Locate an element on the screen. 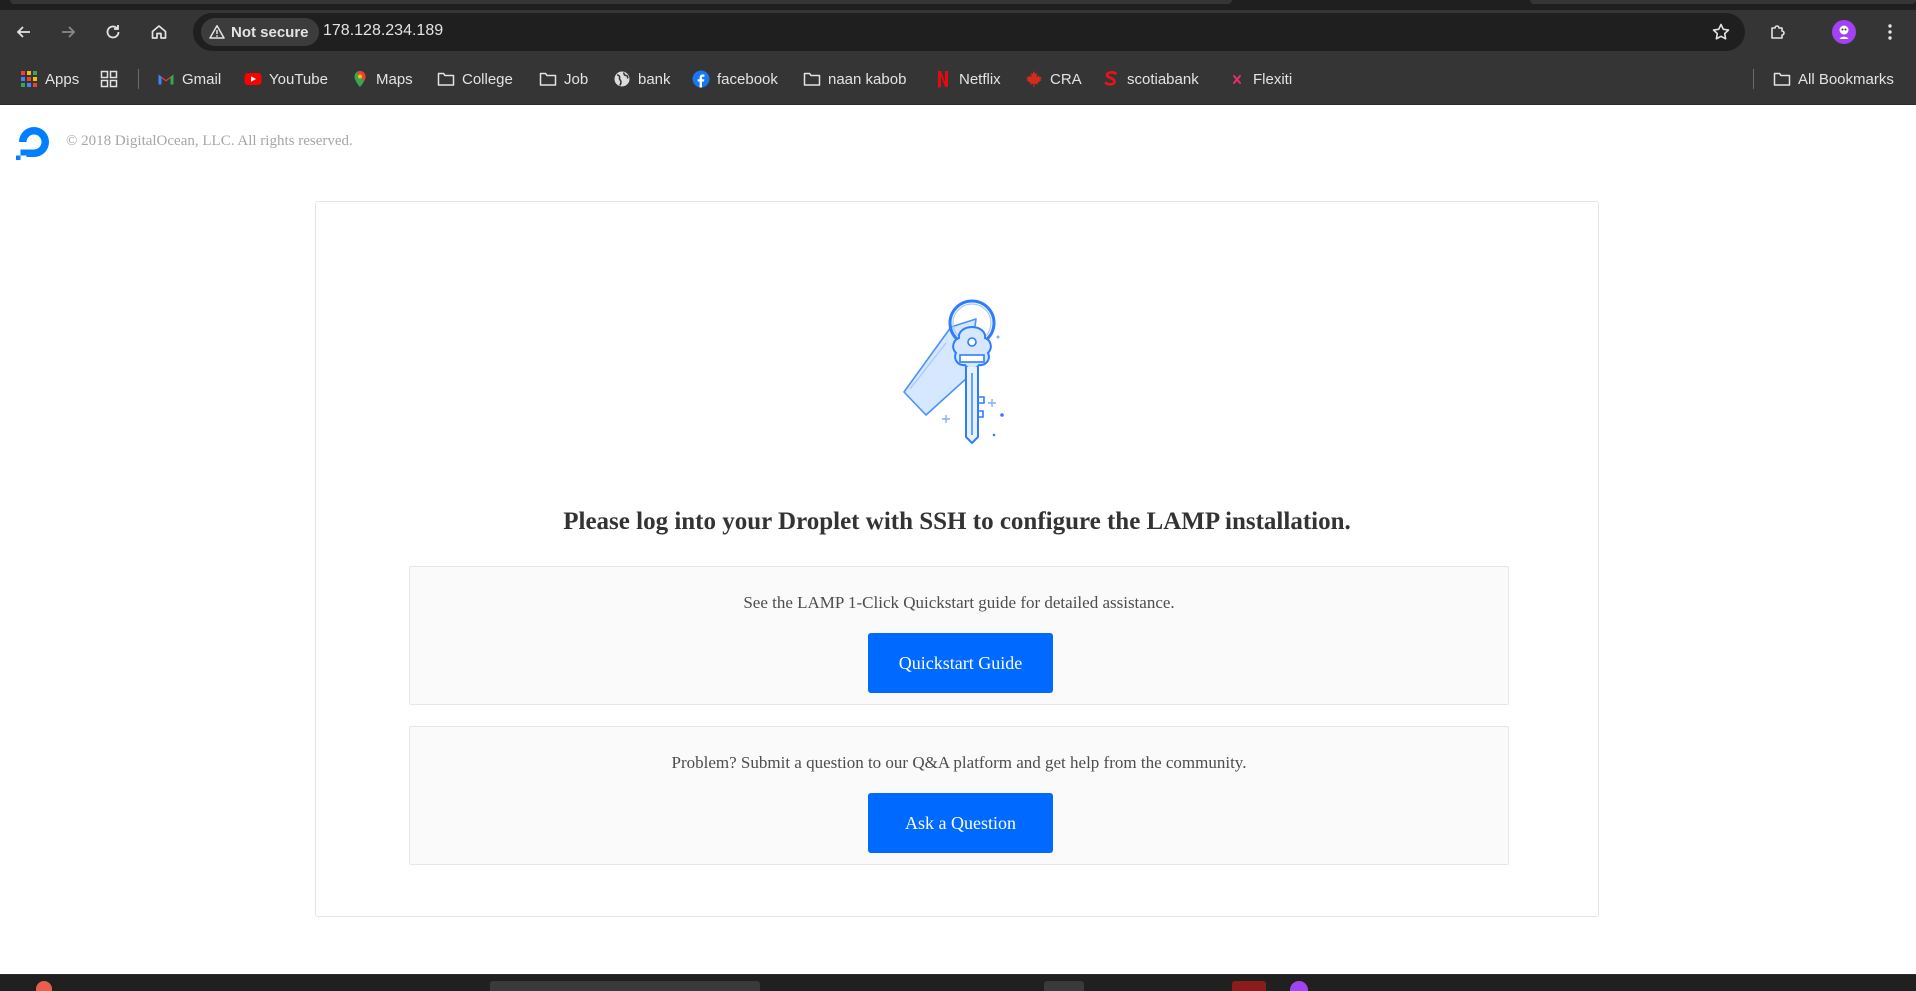 The image size is (1916, 991). bookmark-folder-naan-kabob: naan kabob is located at coordinates (854, 79).